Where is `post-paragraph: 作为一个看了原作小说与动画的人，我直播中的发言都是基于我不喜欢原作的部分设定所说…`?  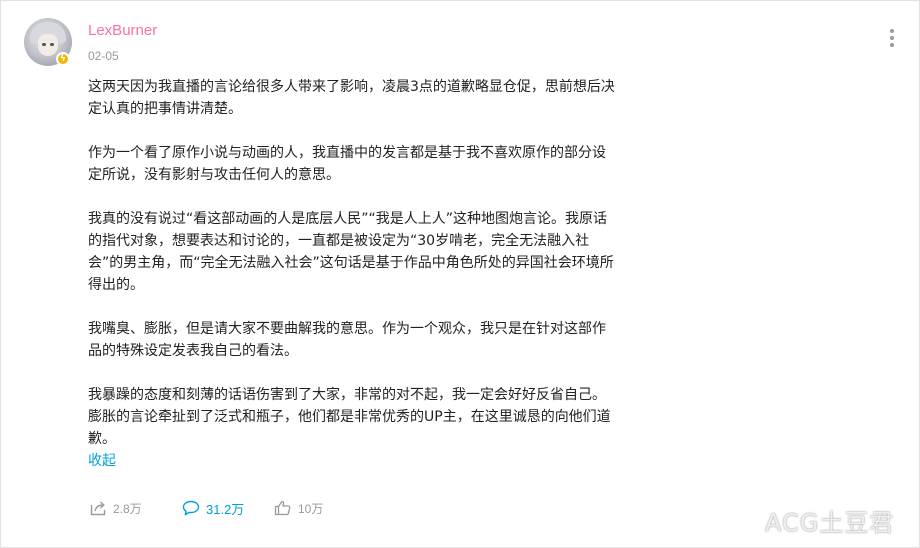 post-paragraph: 作为一个看了原作小说与动画的人，我直播中的发言都是基于我不喜欢原作的部分设定所说… is located at coordinates (347, 164).